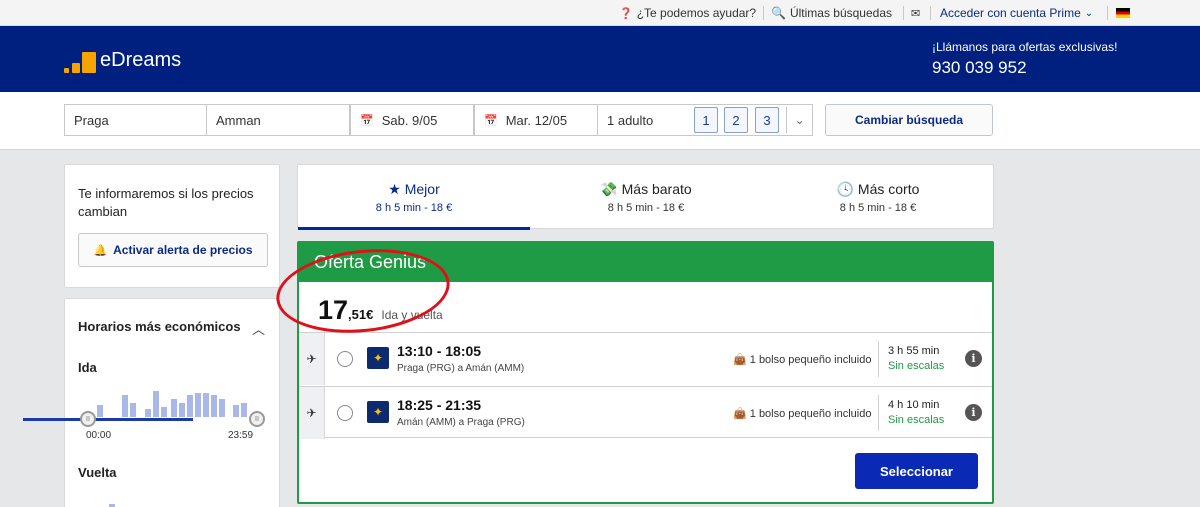  Describe the element at coordinates (916, 471) in the screenshot. I see `select-flight-button: Seleccionar` at that location.